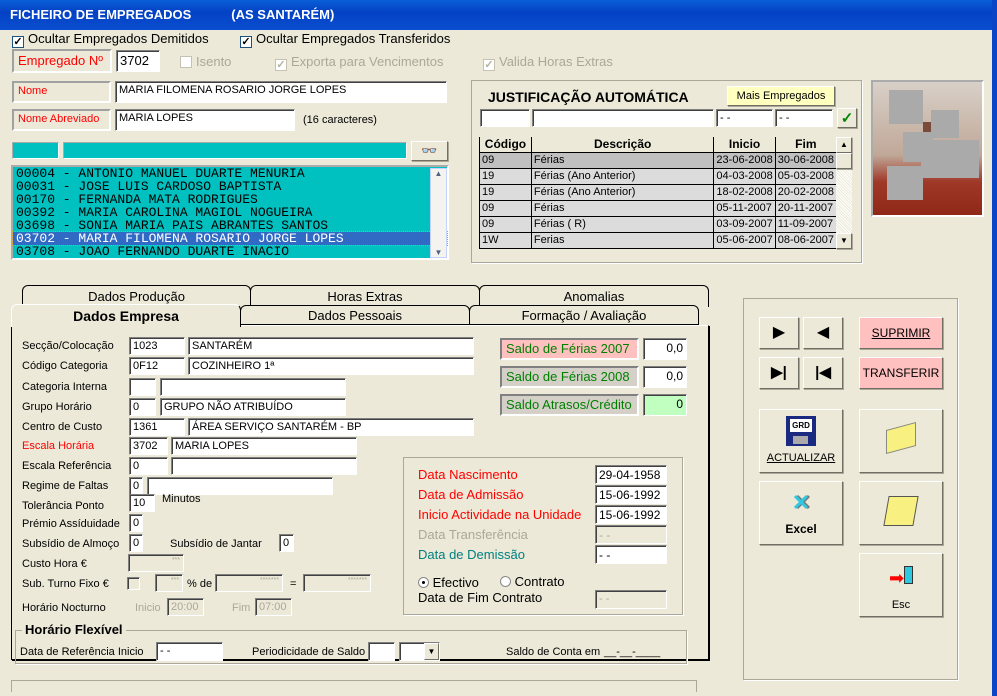 This screenshot has width=997, height=696. Describe the element at coordinates (623, 118) in the screenshot. I see `just-desc-input` at that location.